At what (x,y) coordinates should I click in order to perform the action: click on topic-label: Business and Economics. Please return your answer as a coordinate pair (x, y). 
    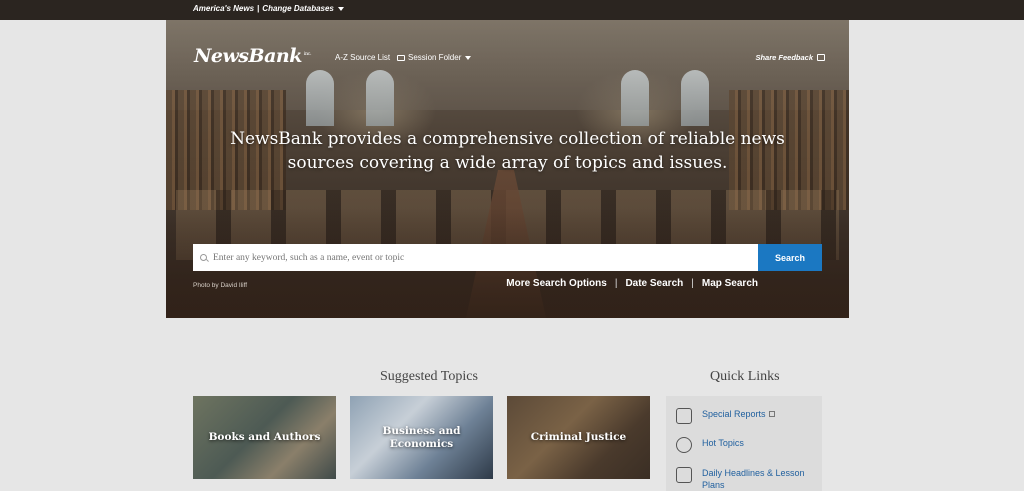
    Looking at the image, I should click on (421, 437).